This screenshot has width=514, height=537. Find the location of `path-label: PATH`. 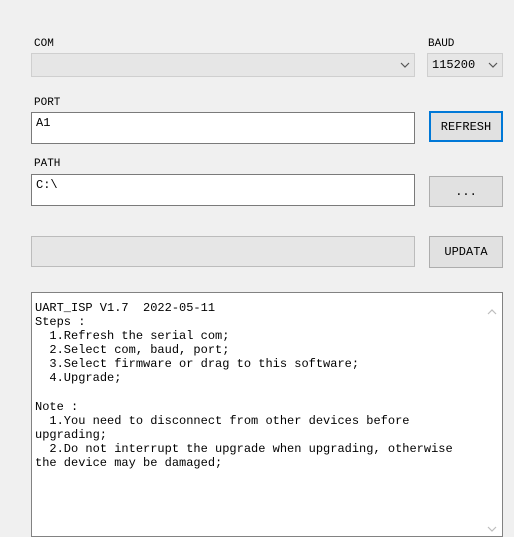

path-label: PATH is located at coordinates (47, 164).